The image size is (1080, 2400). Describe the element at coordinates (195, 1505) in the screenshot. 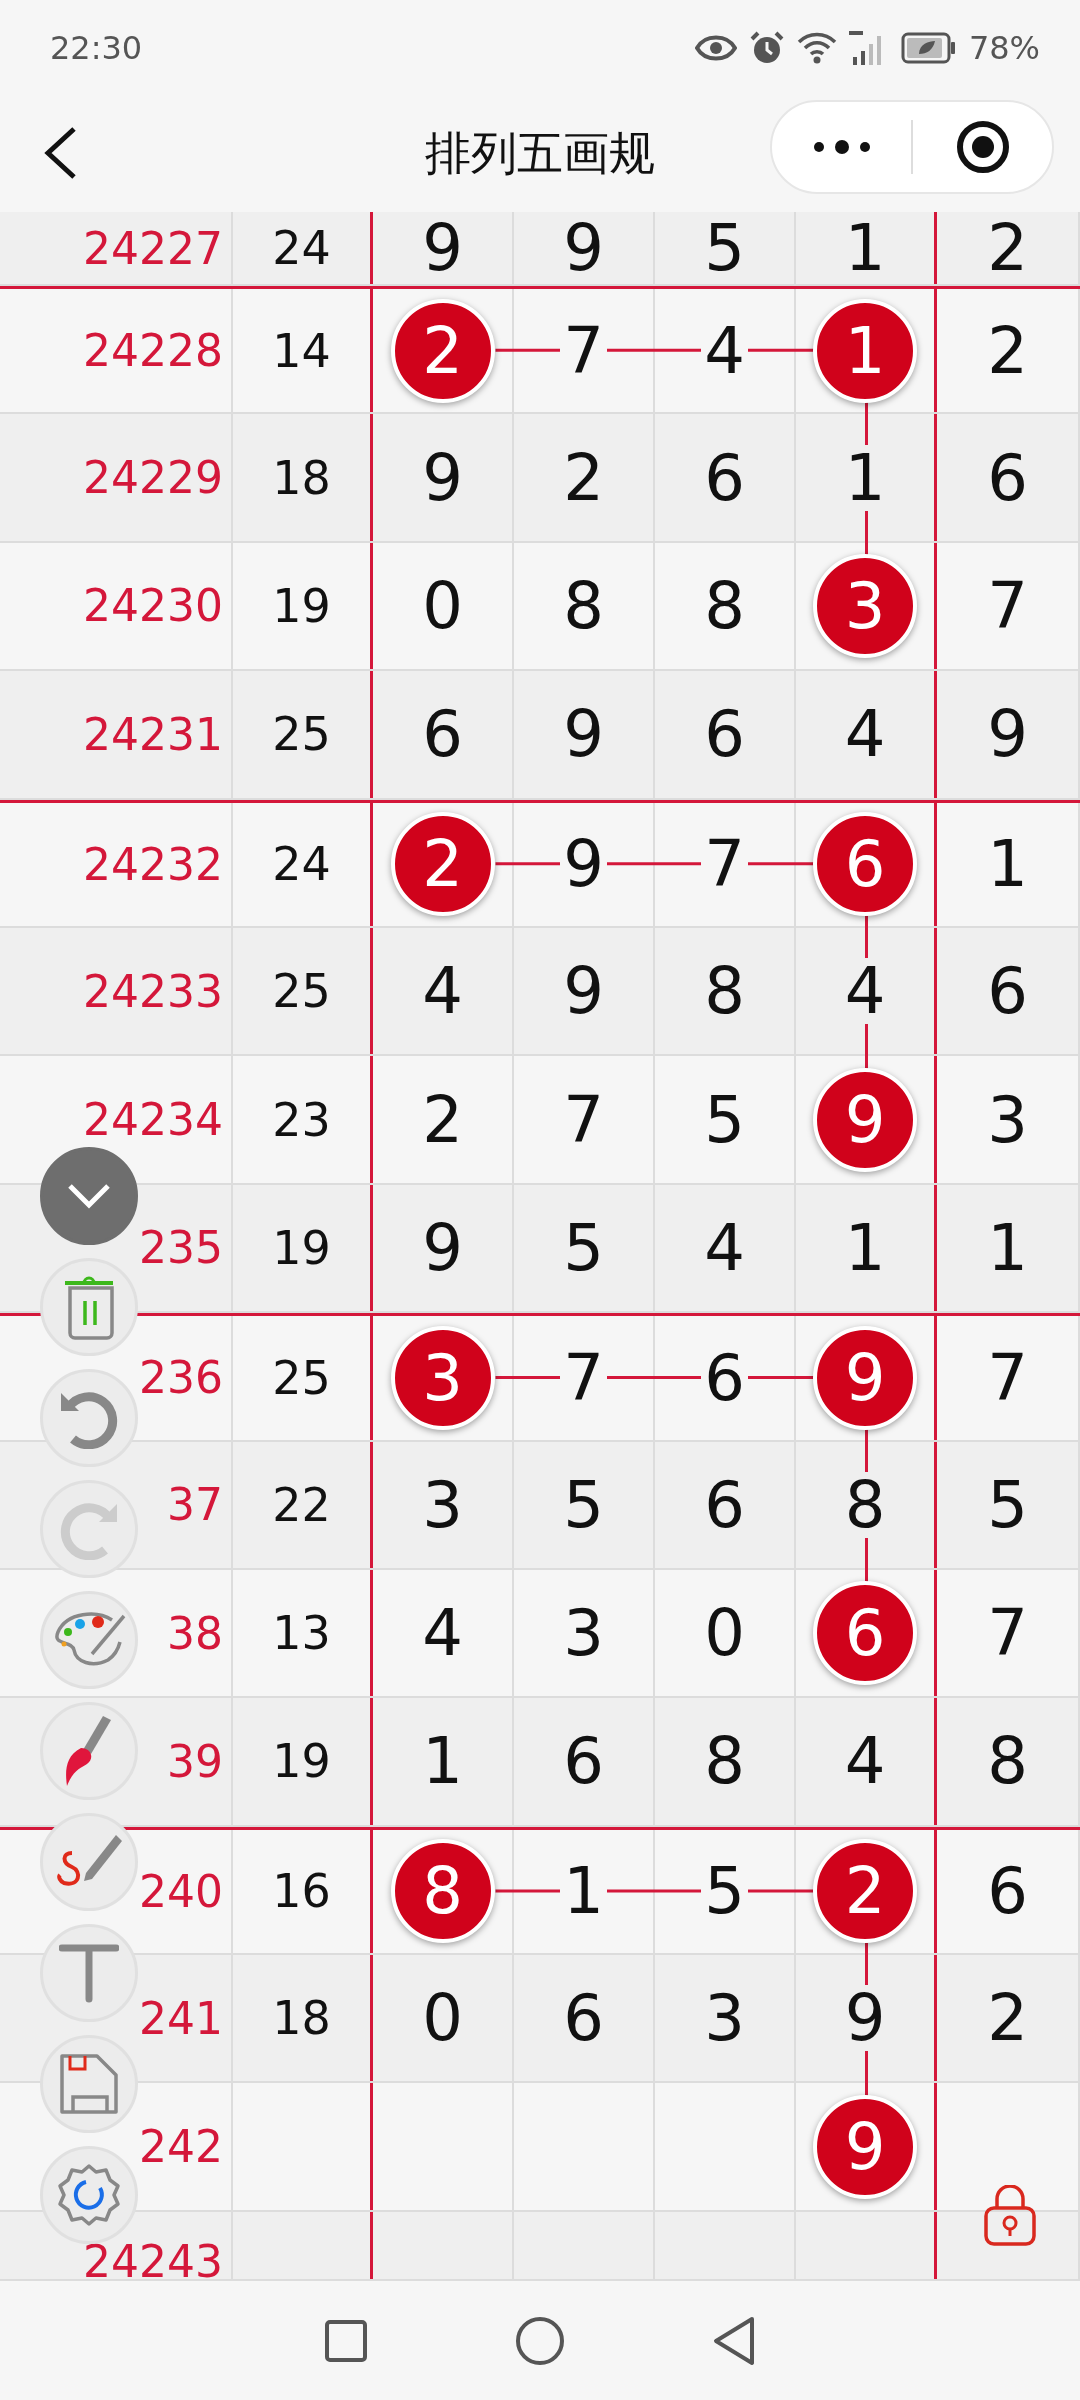

I see `issue-number: 37` at that location.